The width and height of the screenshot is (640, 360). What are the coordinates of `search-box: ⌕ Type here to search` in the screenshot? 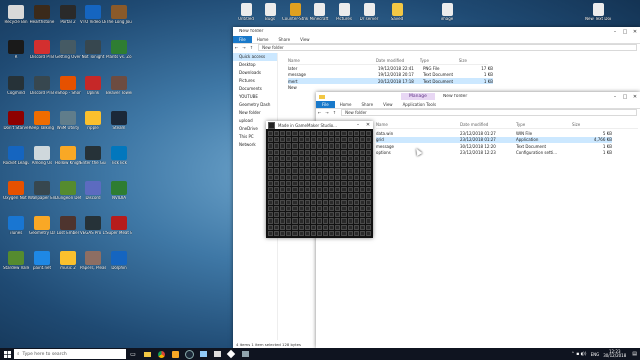 It's located at (70, 354).